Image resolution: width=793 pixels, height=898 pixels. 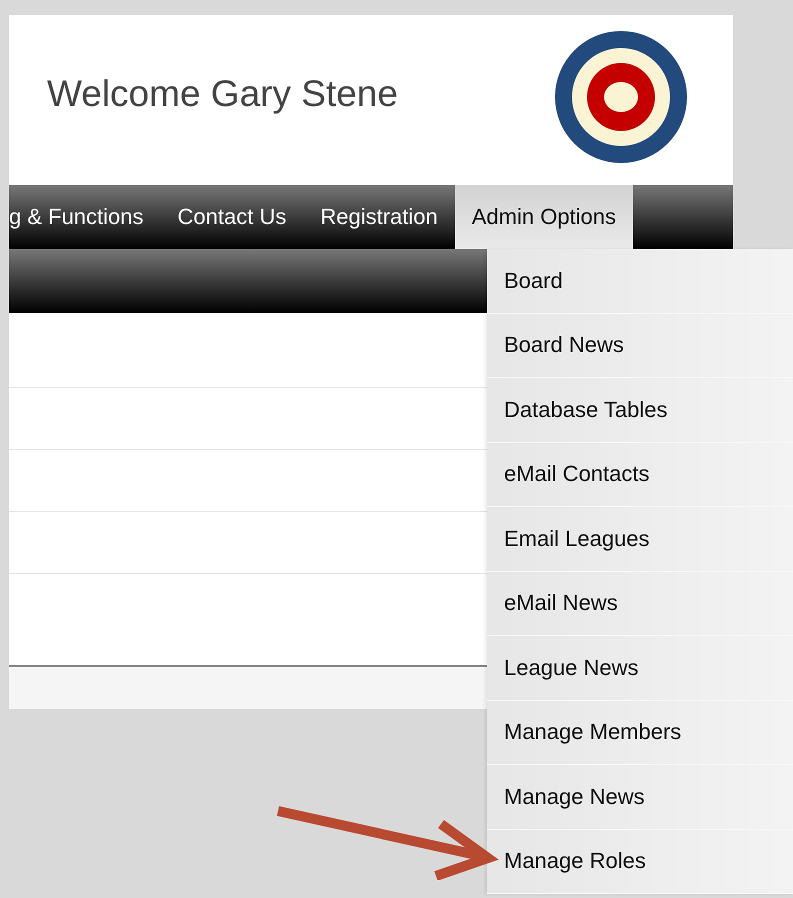 I want to click on menu-item: Manage News, so click(x=640, y=797).